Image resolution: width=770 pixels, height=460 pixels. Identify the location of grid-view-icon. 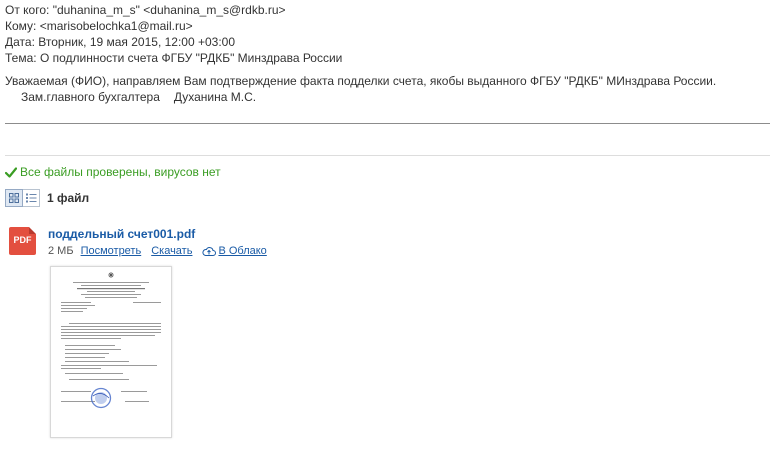
(14, 198).